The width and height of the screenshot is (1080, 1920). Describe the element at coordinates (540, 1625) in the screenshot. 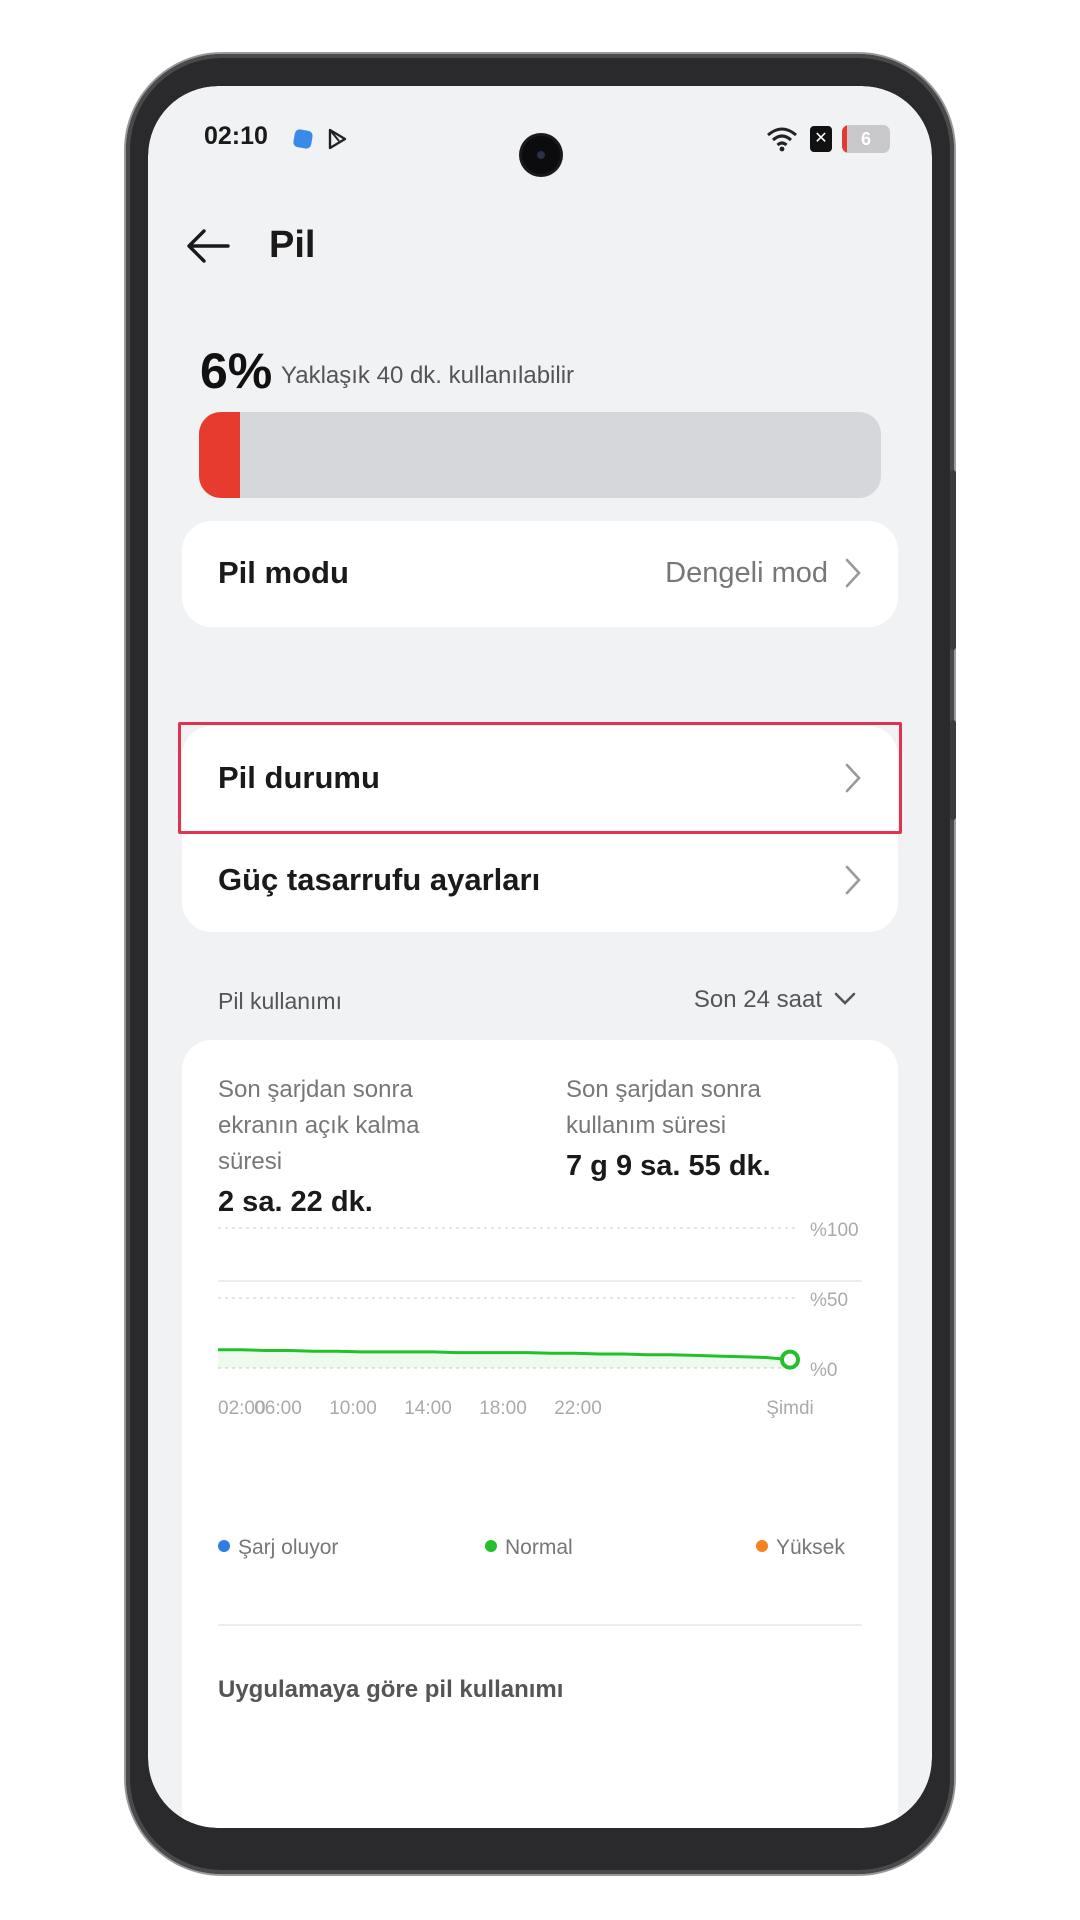

I see `divider` at that location.